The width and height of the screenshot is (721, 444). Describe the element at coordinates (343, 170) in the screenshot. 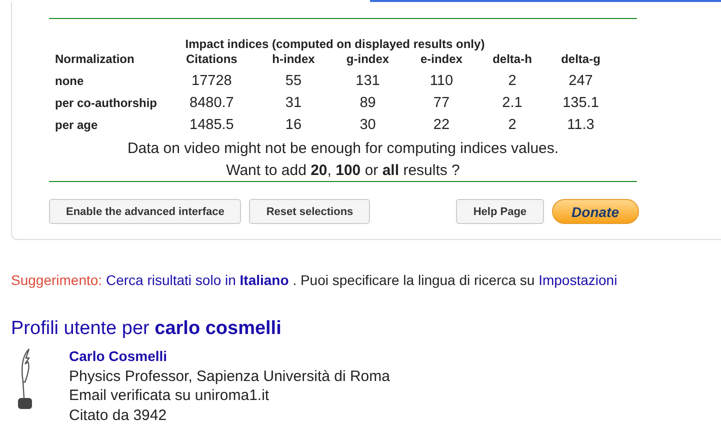

I see `add-results-text: Want to add 20, 100 or all results ?` at that location.